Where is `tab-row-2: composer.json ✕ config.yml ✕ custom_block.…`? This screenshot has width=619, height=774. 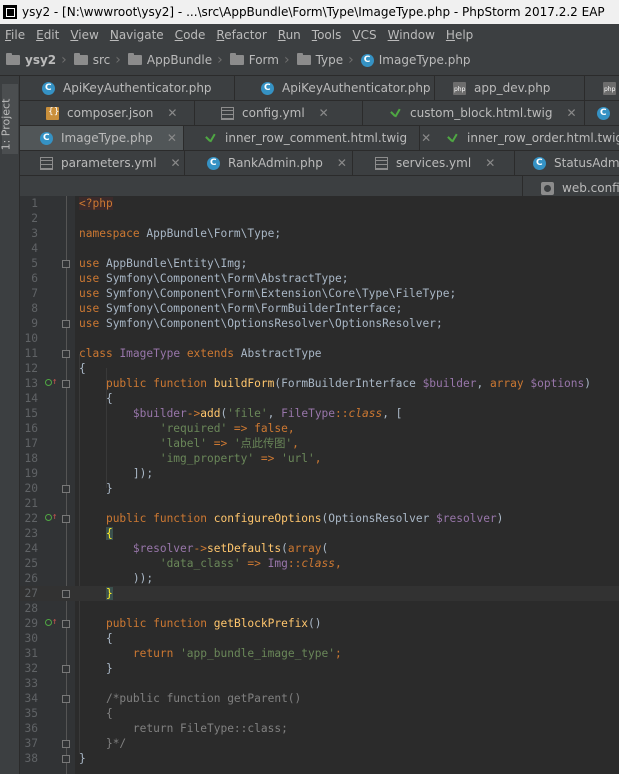
tab-row-2: composer.json ✕ config.yml ✕ custom_block.… is located at coordinates (319, 113).